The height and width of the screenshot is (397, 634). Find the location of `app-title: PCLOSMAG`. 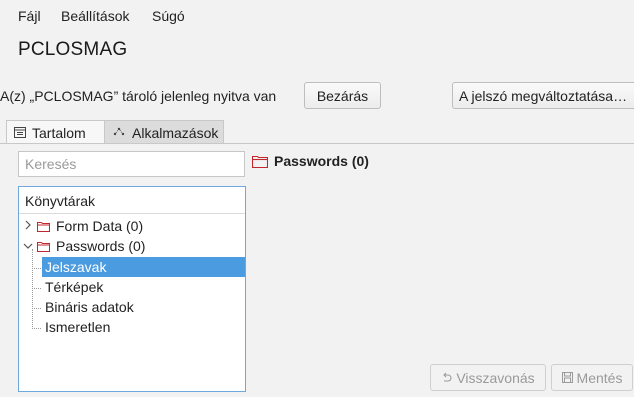

app-title: PCLOSMAG is located at coordinates (73, 49).